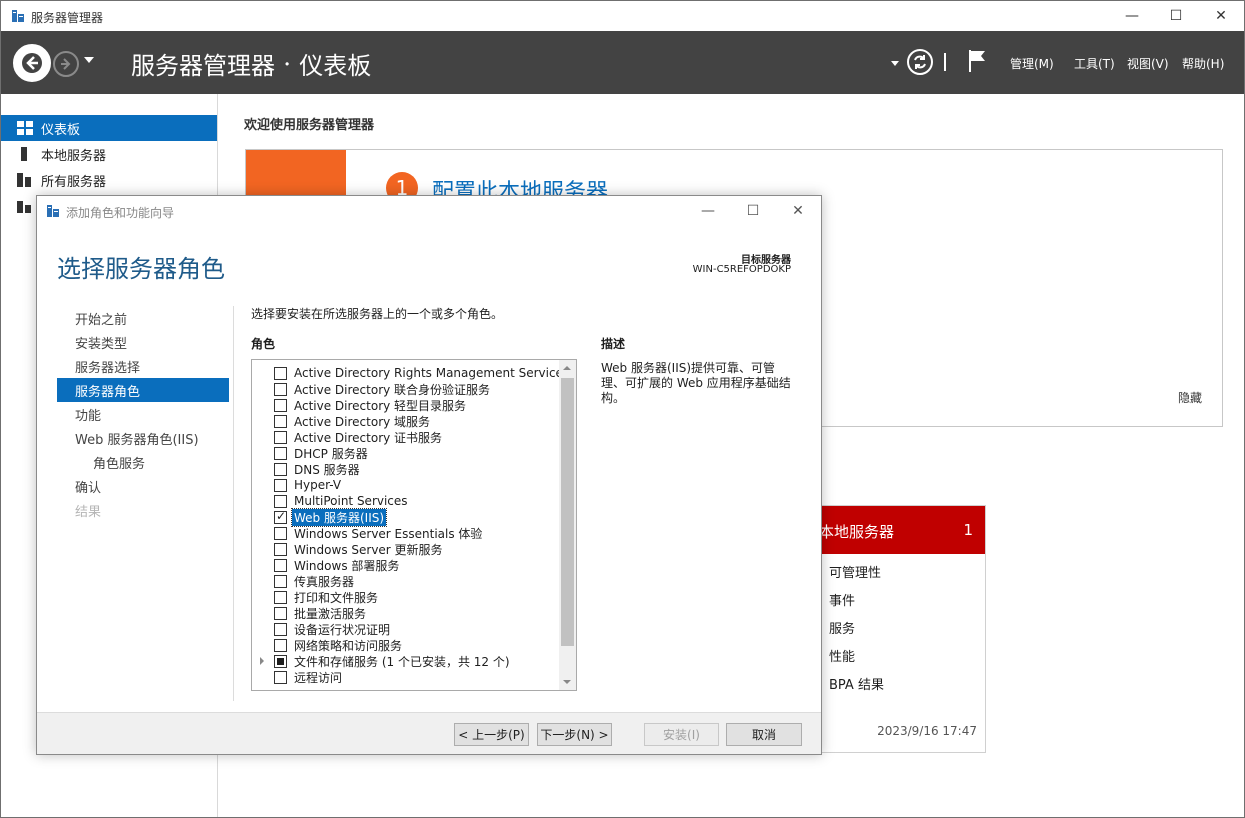 The image size is (1245, 818). I want to click on menu-manage: 管理(M), so click(1032, 63).